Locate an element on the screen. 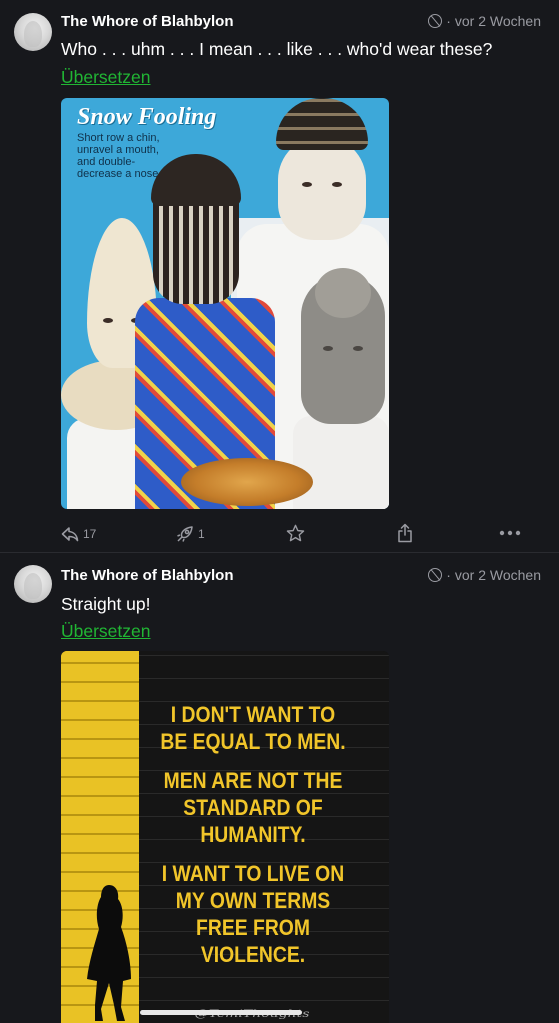 Image resolution: width=559 pixels, height=1023 pixels. reply-icon is located at coordinates (70, 534).